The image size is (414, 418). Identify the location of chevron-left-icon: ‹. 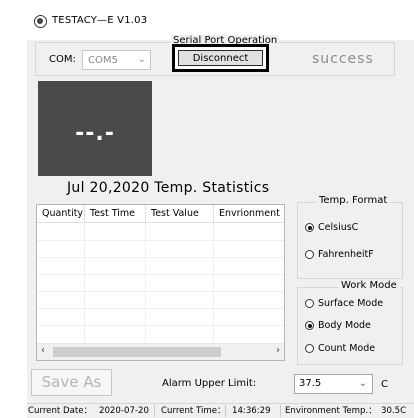
(43, 350).